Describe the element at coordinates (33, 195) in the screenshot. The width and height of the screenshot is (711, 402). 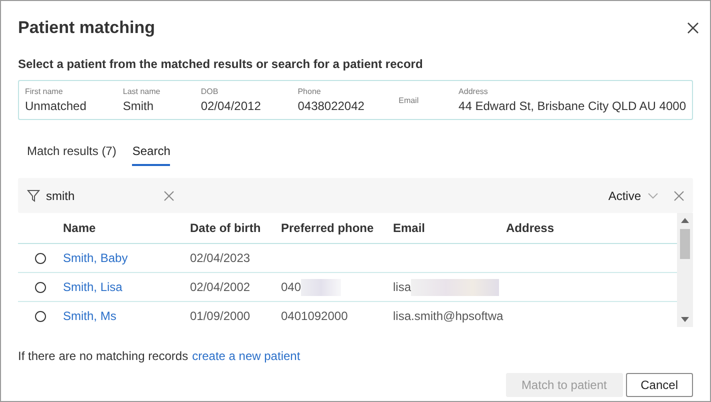
I see `filter-icon` at that location.